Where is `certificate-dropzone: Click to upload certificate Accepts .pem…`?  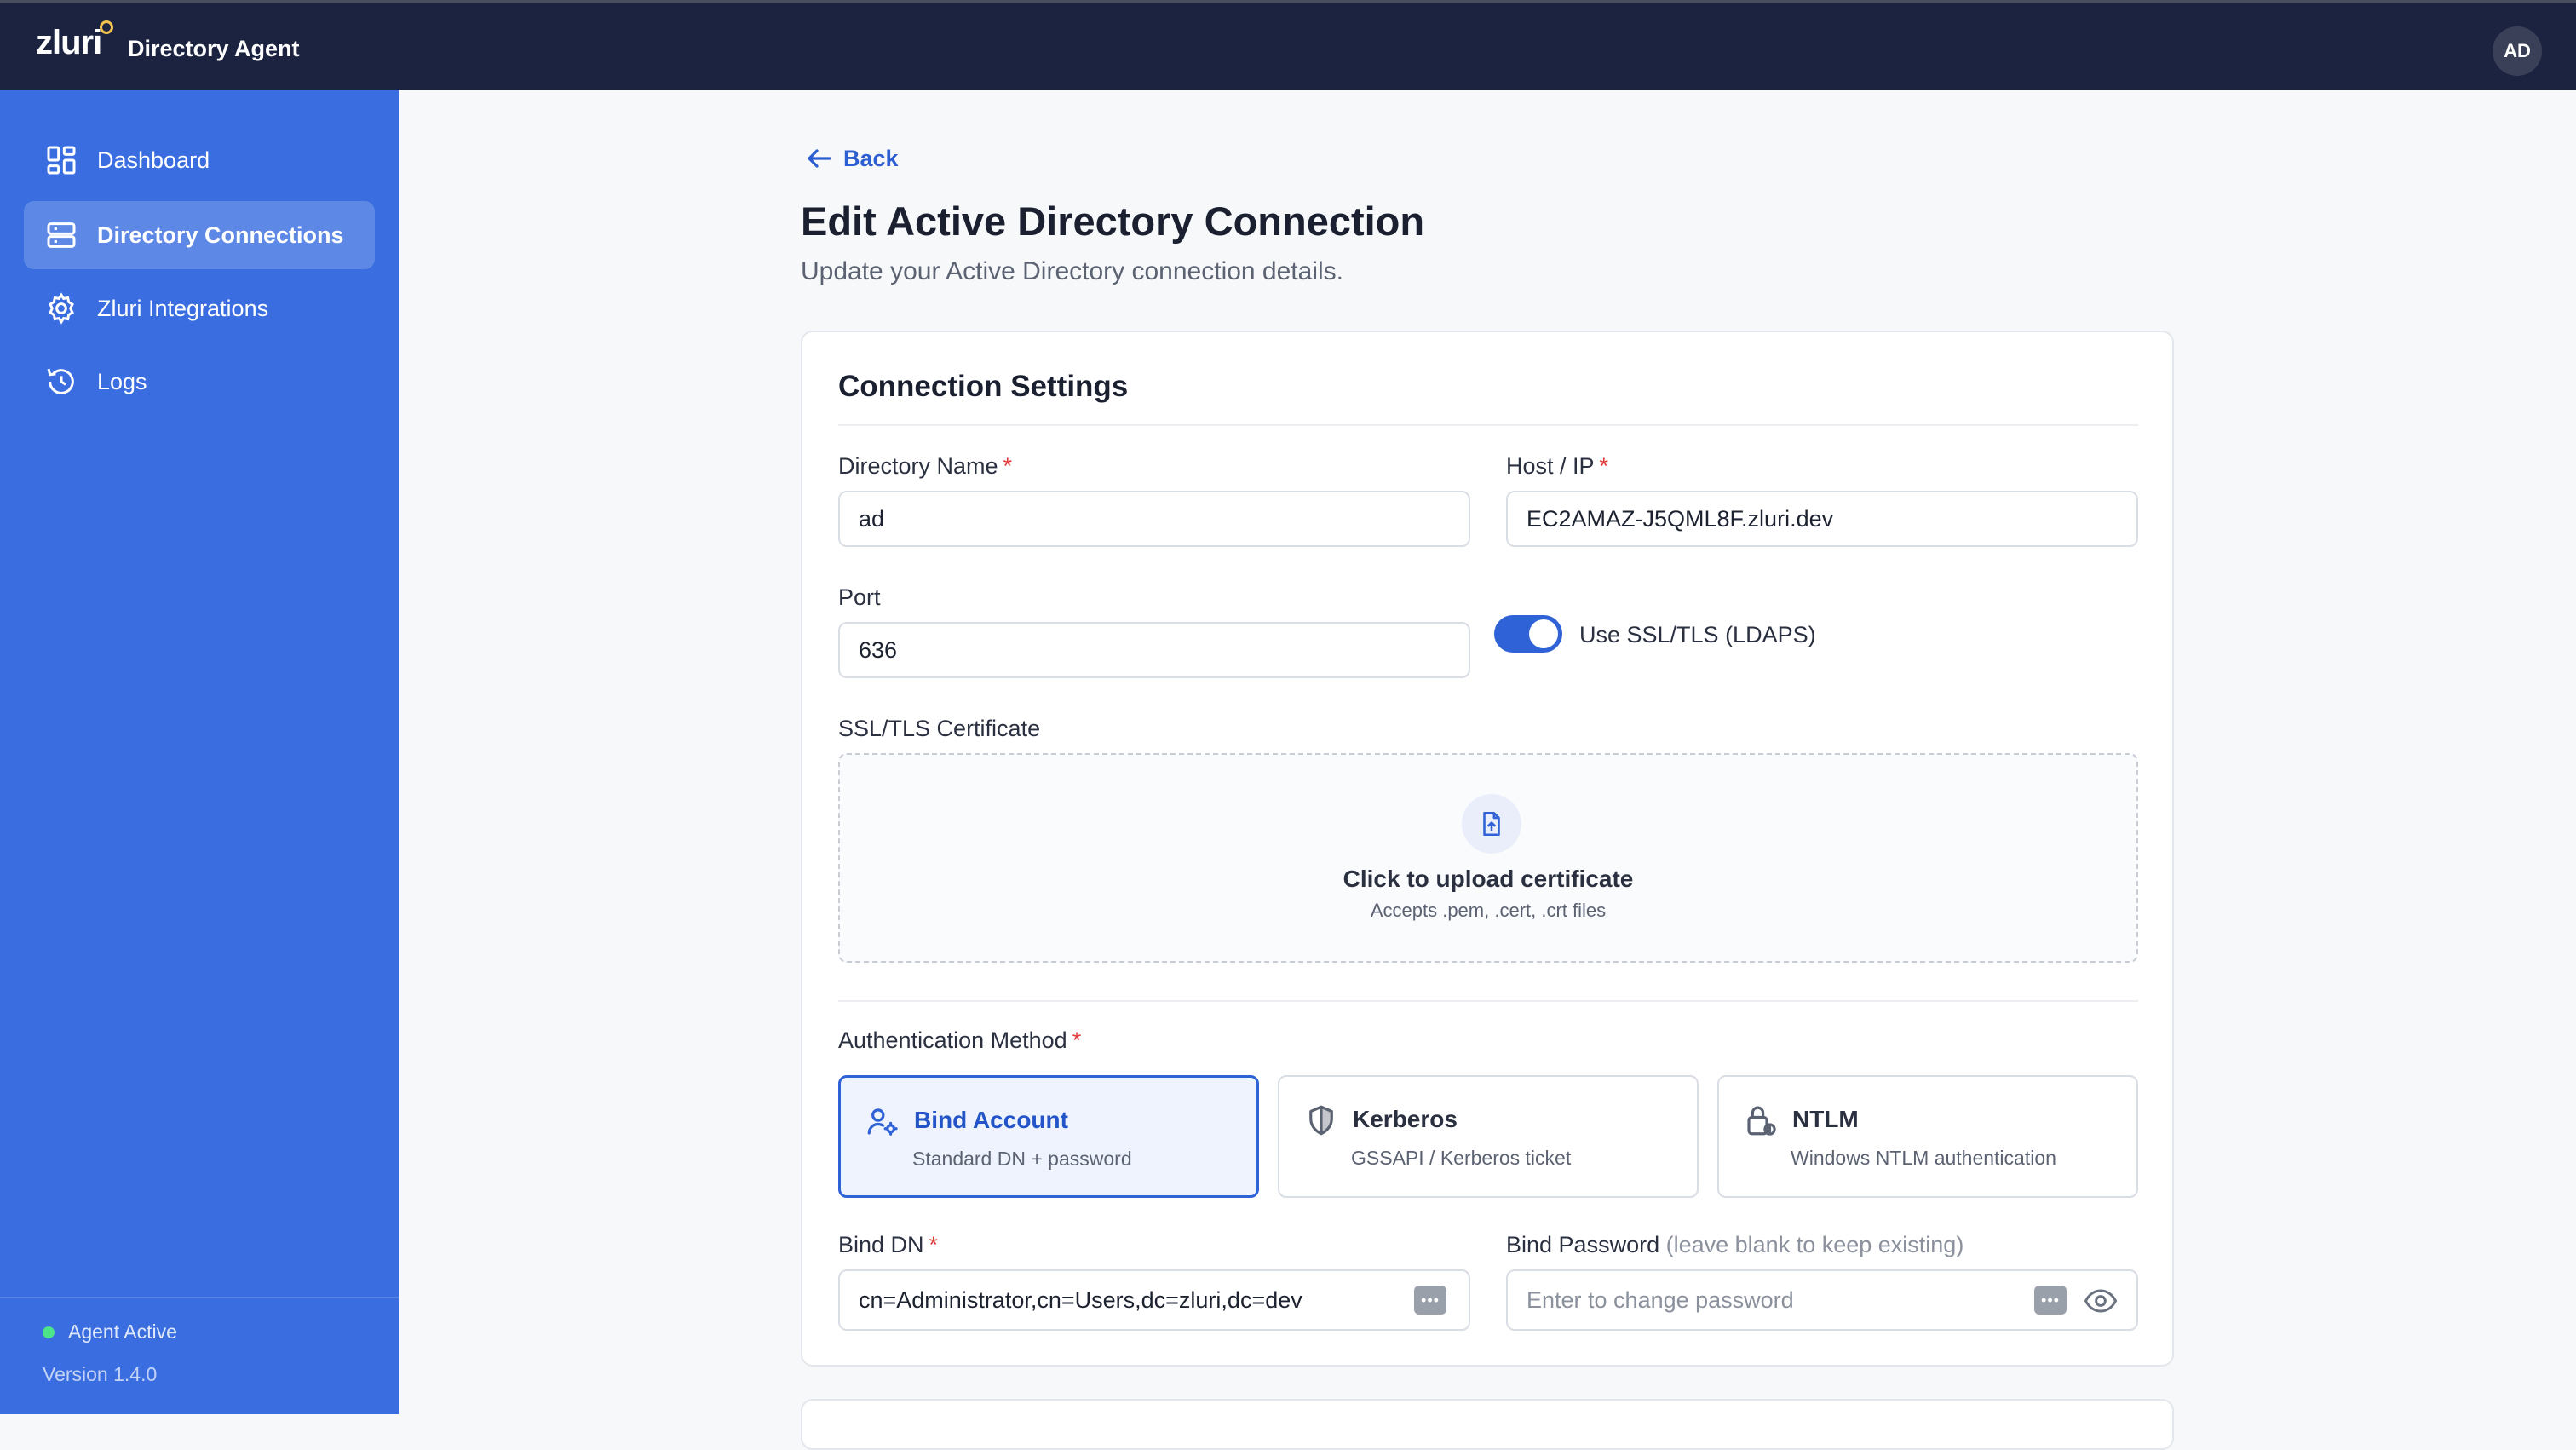
certificate-dropzone: Click to upload certificate Accepts .pem… is located at coordinates (1488, 858).